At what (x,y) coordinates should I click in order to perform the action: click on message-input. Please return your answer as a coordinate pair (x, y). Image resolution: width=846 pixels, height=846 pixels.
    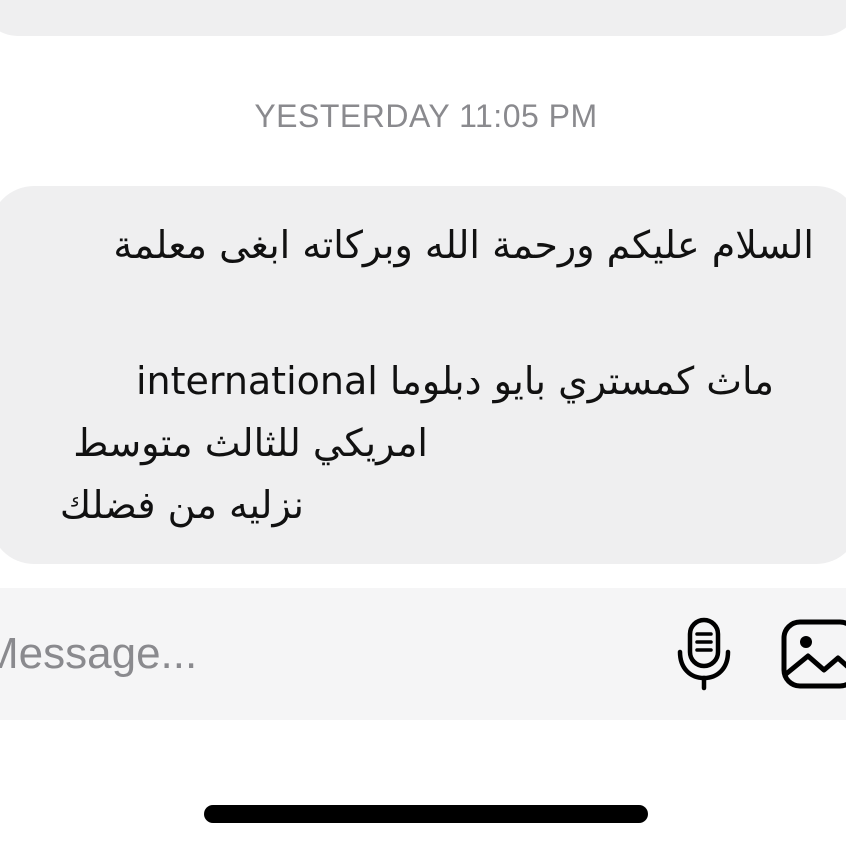
    Looking at the image, I should click on (291, 654).